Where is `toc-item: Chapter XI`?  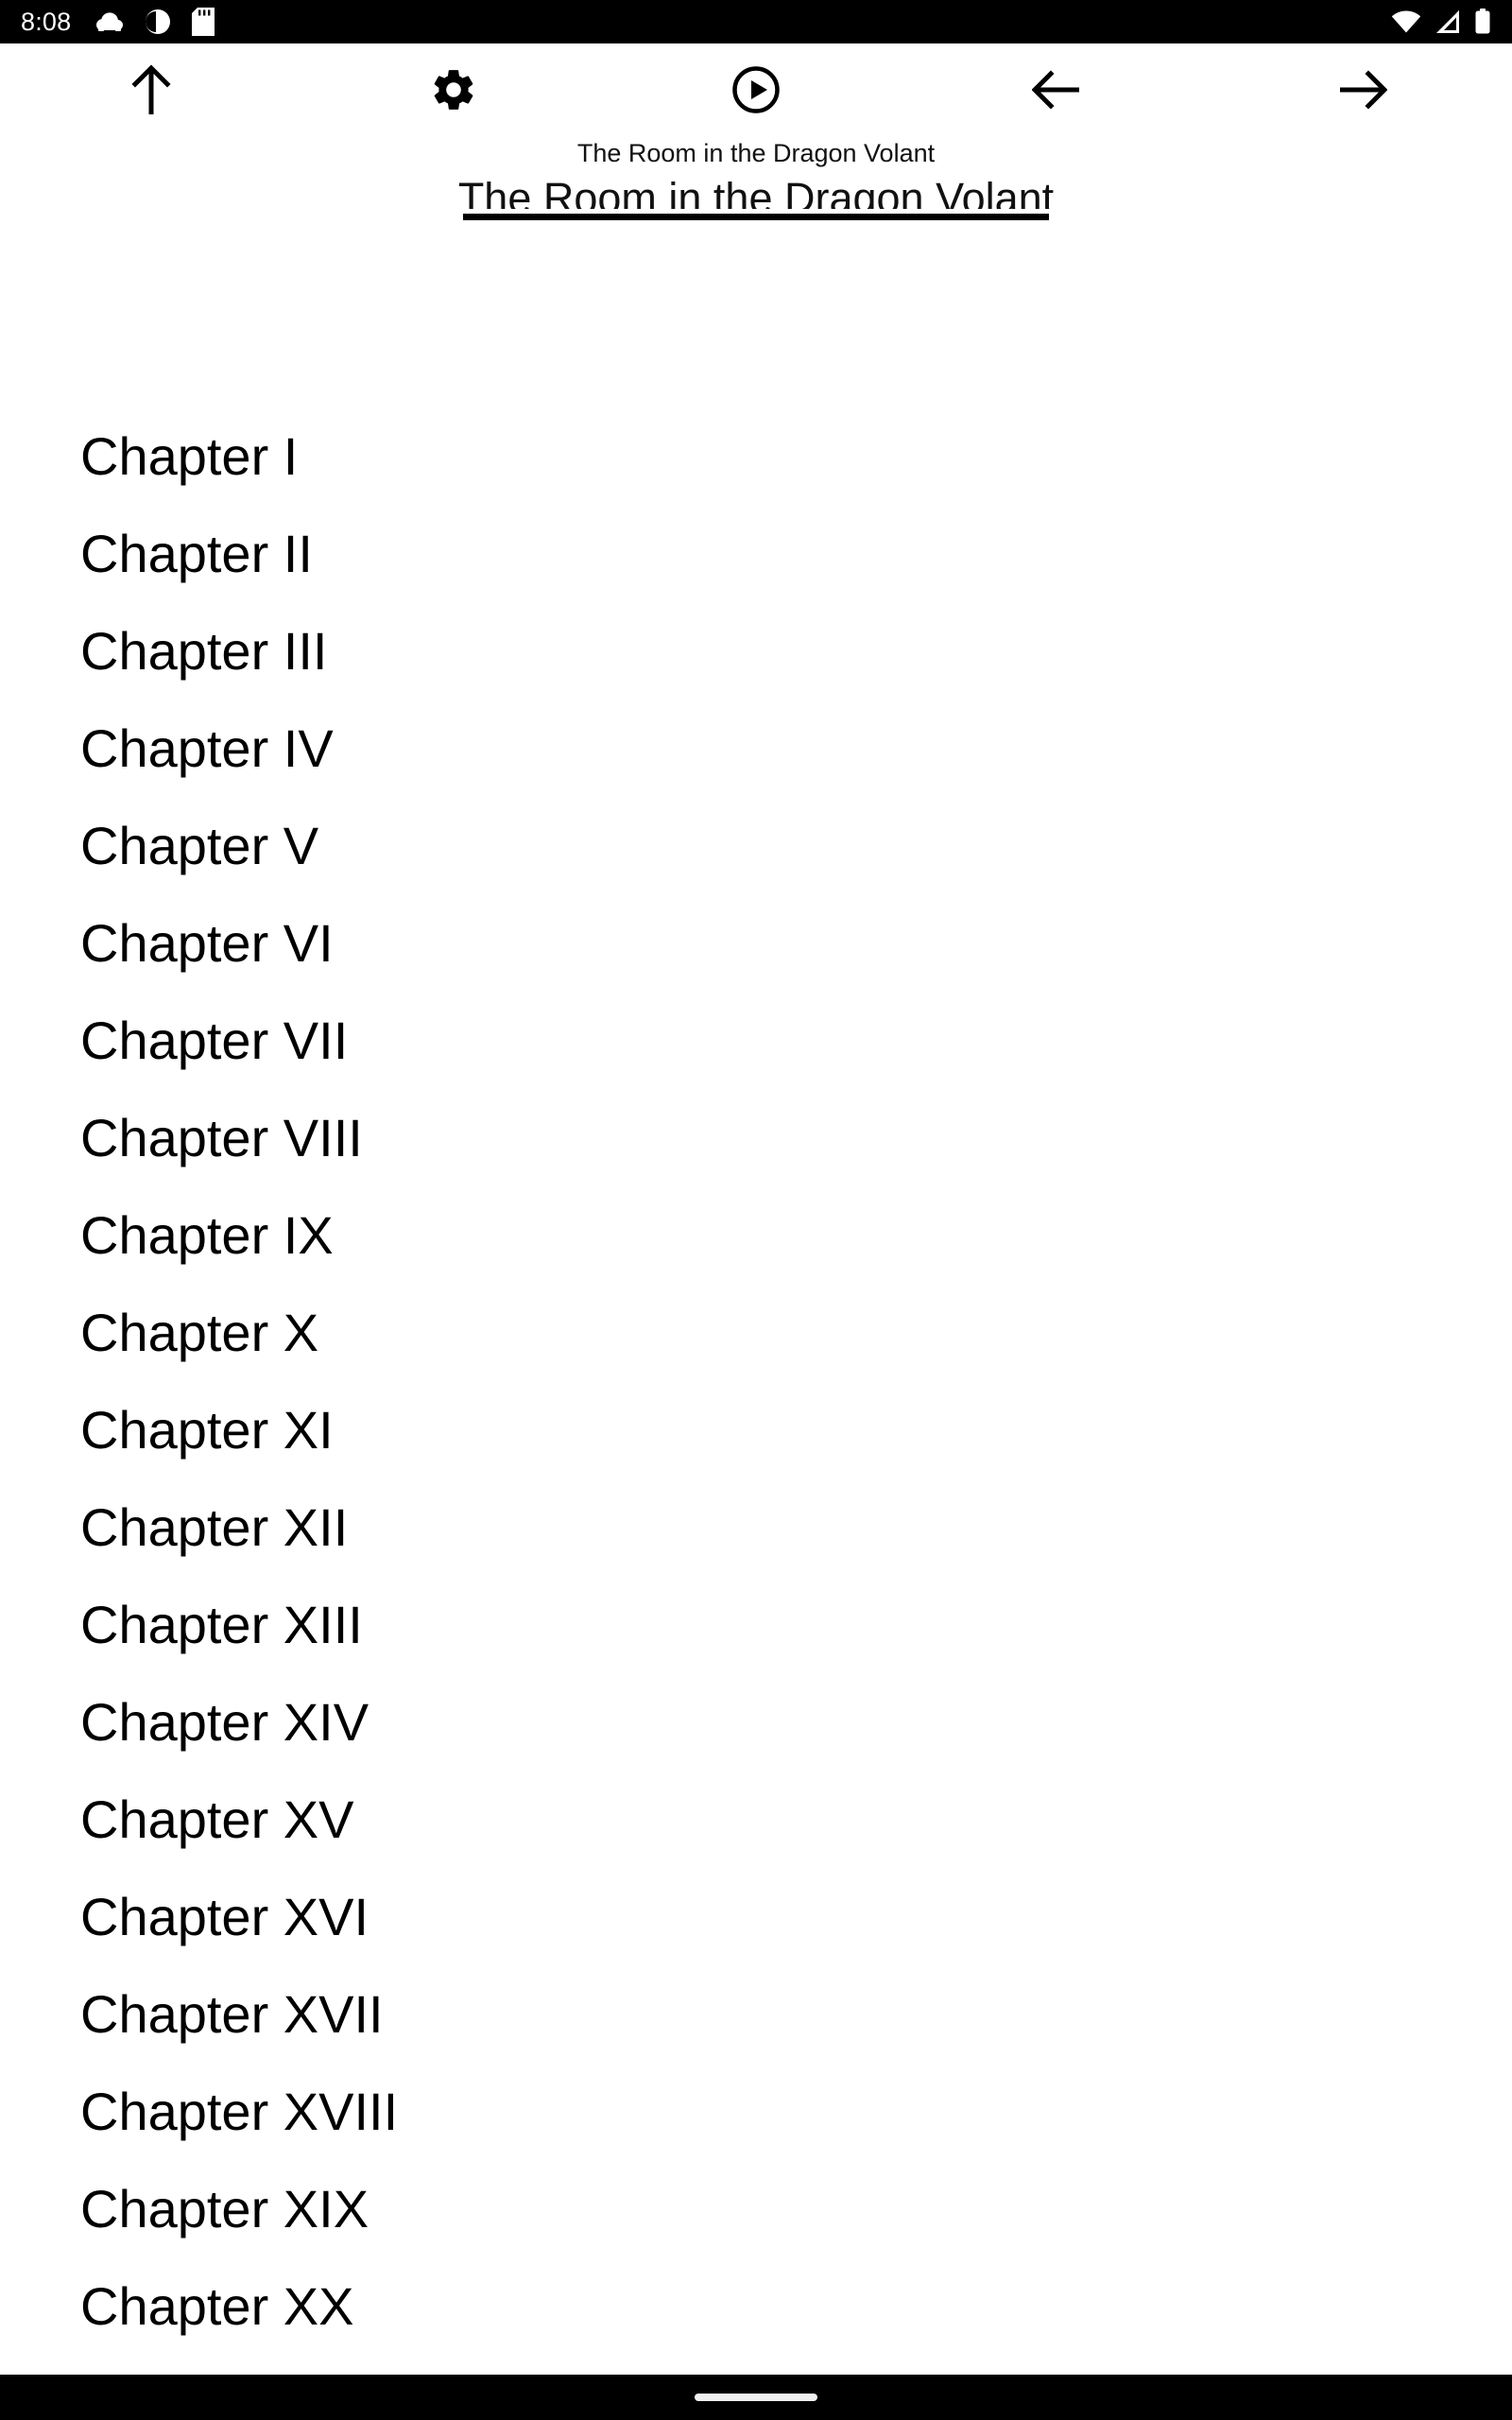
toc-item: Chapter XI is located at coordinates (756, 1430).